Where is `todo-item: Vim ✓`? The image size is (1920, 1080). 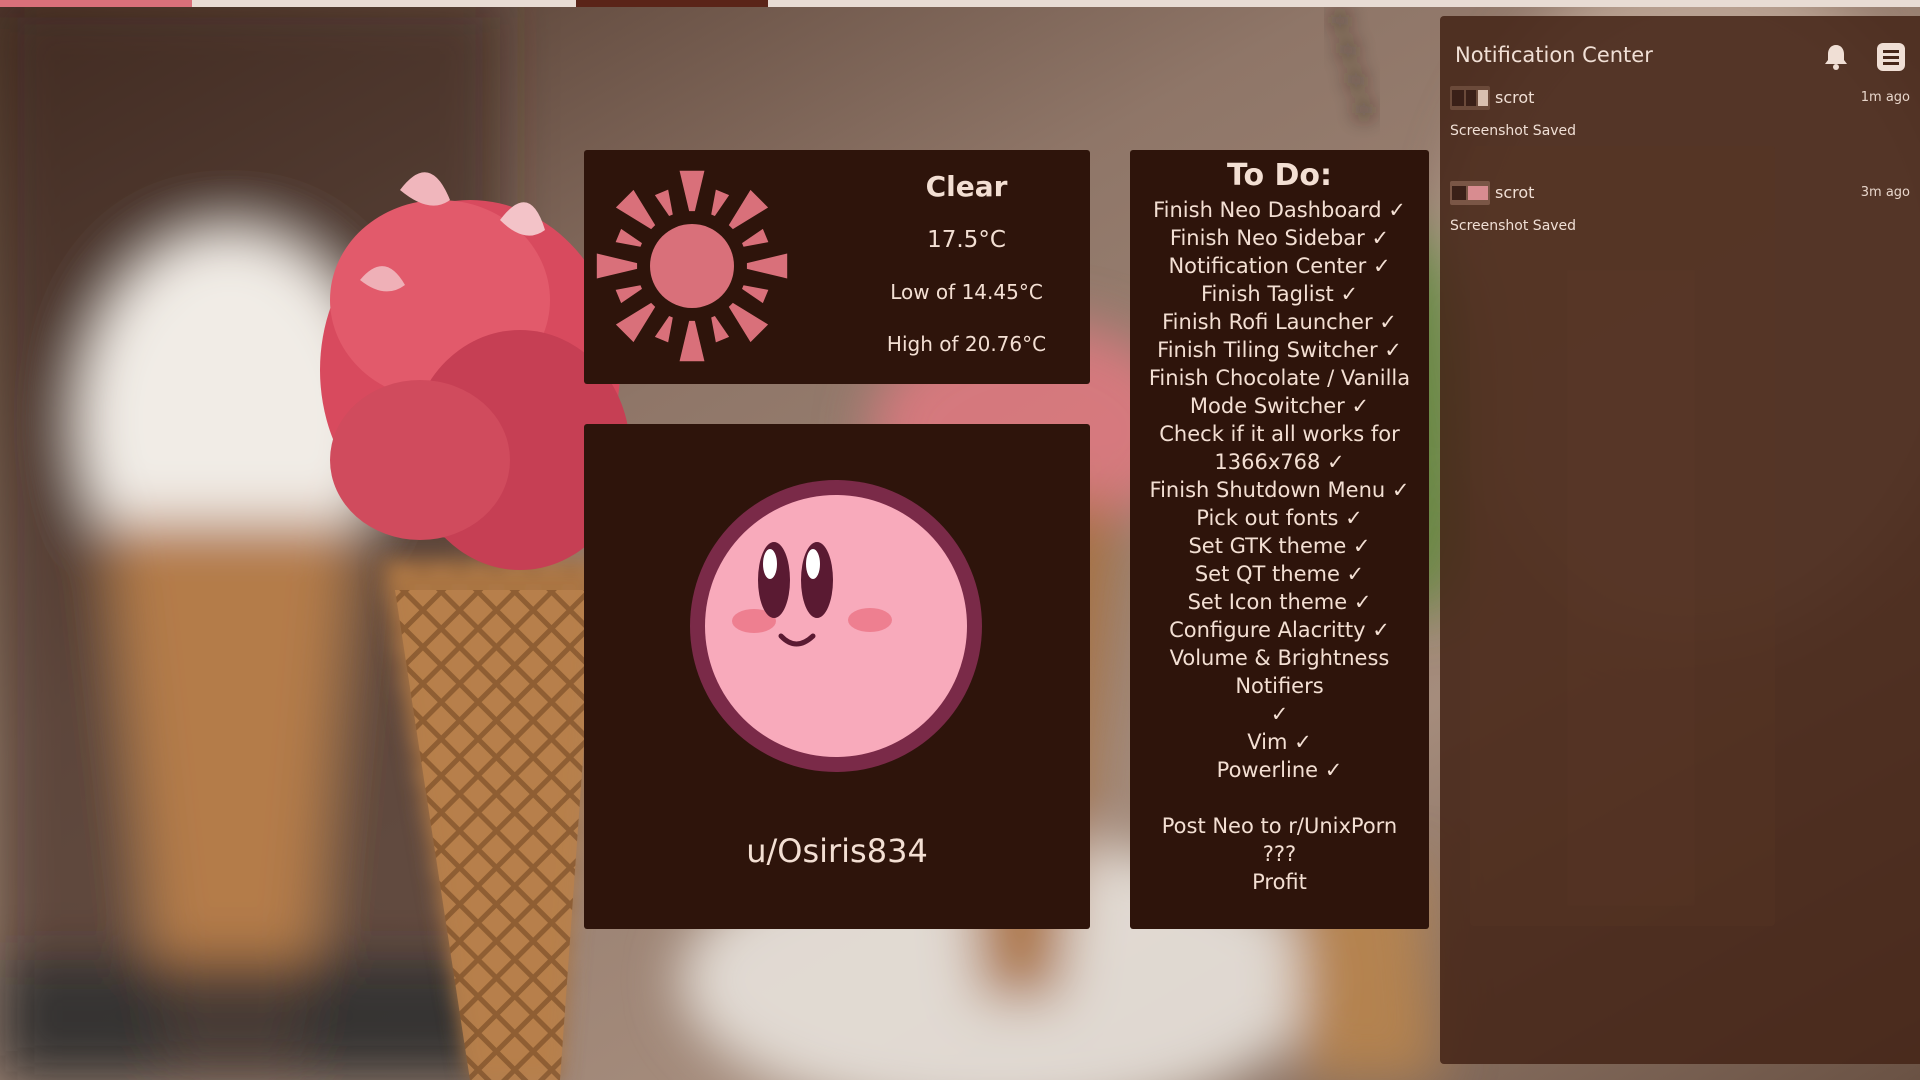 todo-item: Vim ✓ is located at coordinates (1279, 742).